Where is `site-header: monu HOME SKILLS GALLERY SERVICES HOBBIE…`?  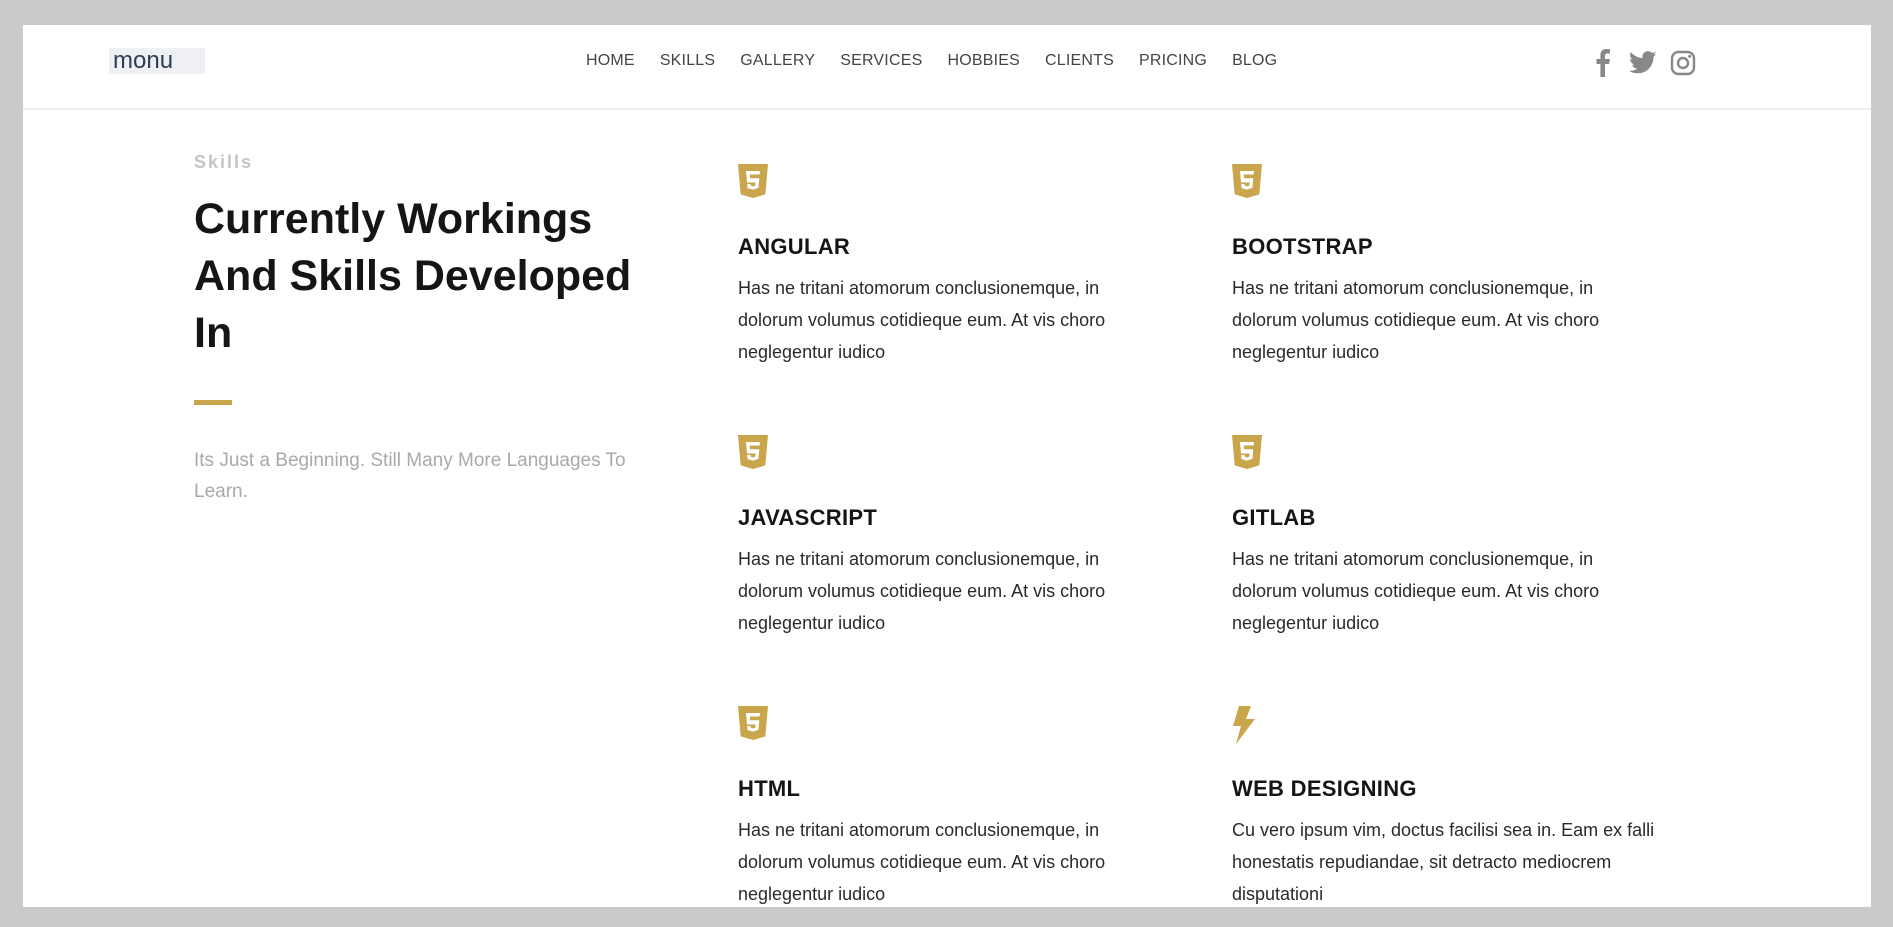
site-header: monu HOME SKILLS GALLERY SERVICES HOBBIE… is located at coordinates (947, 67).